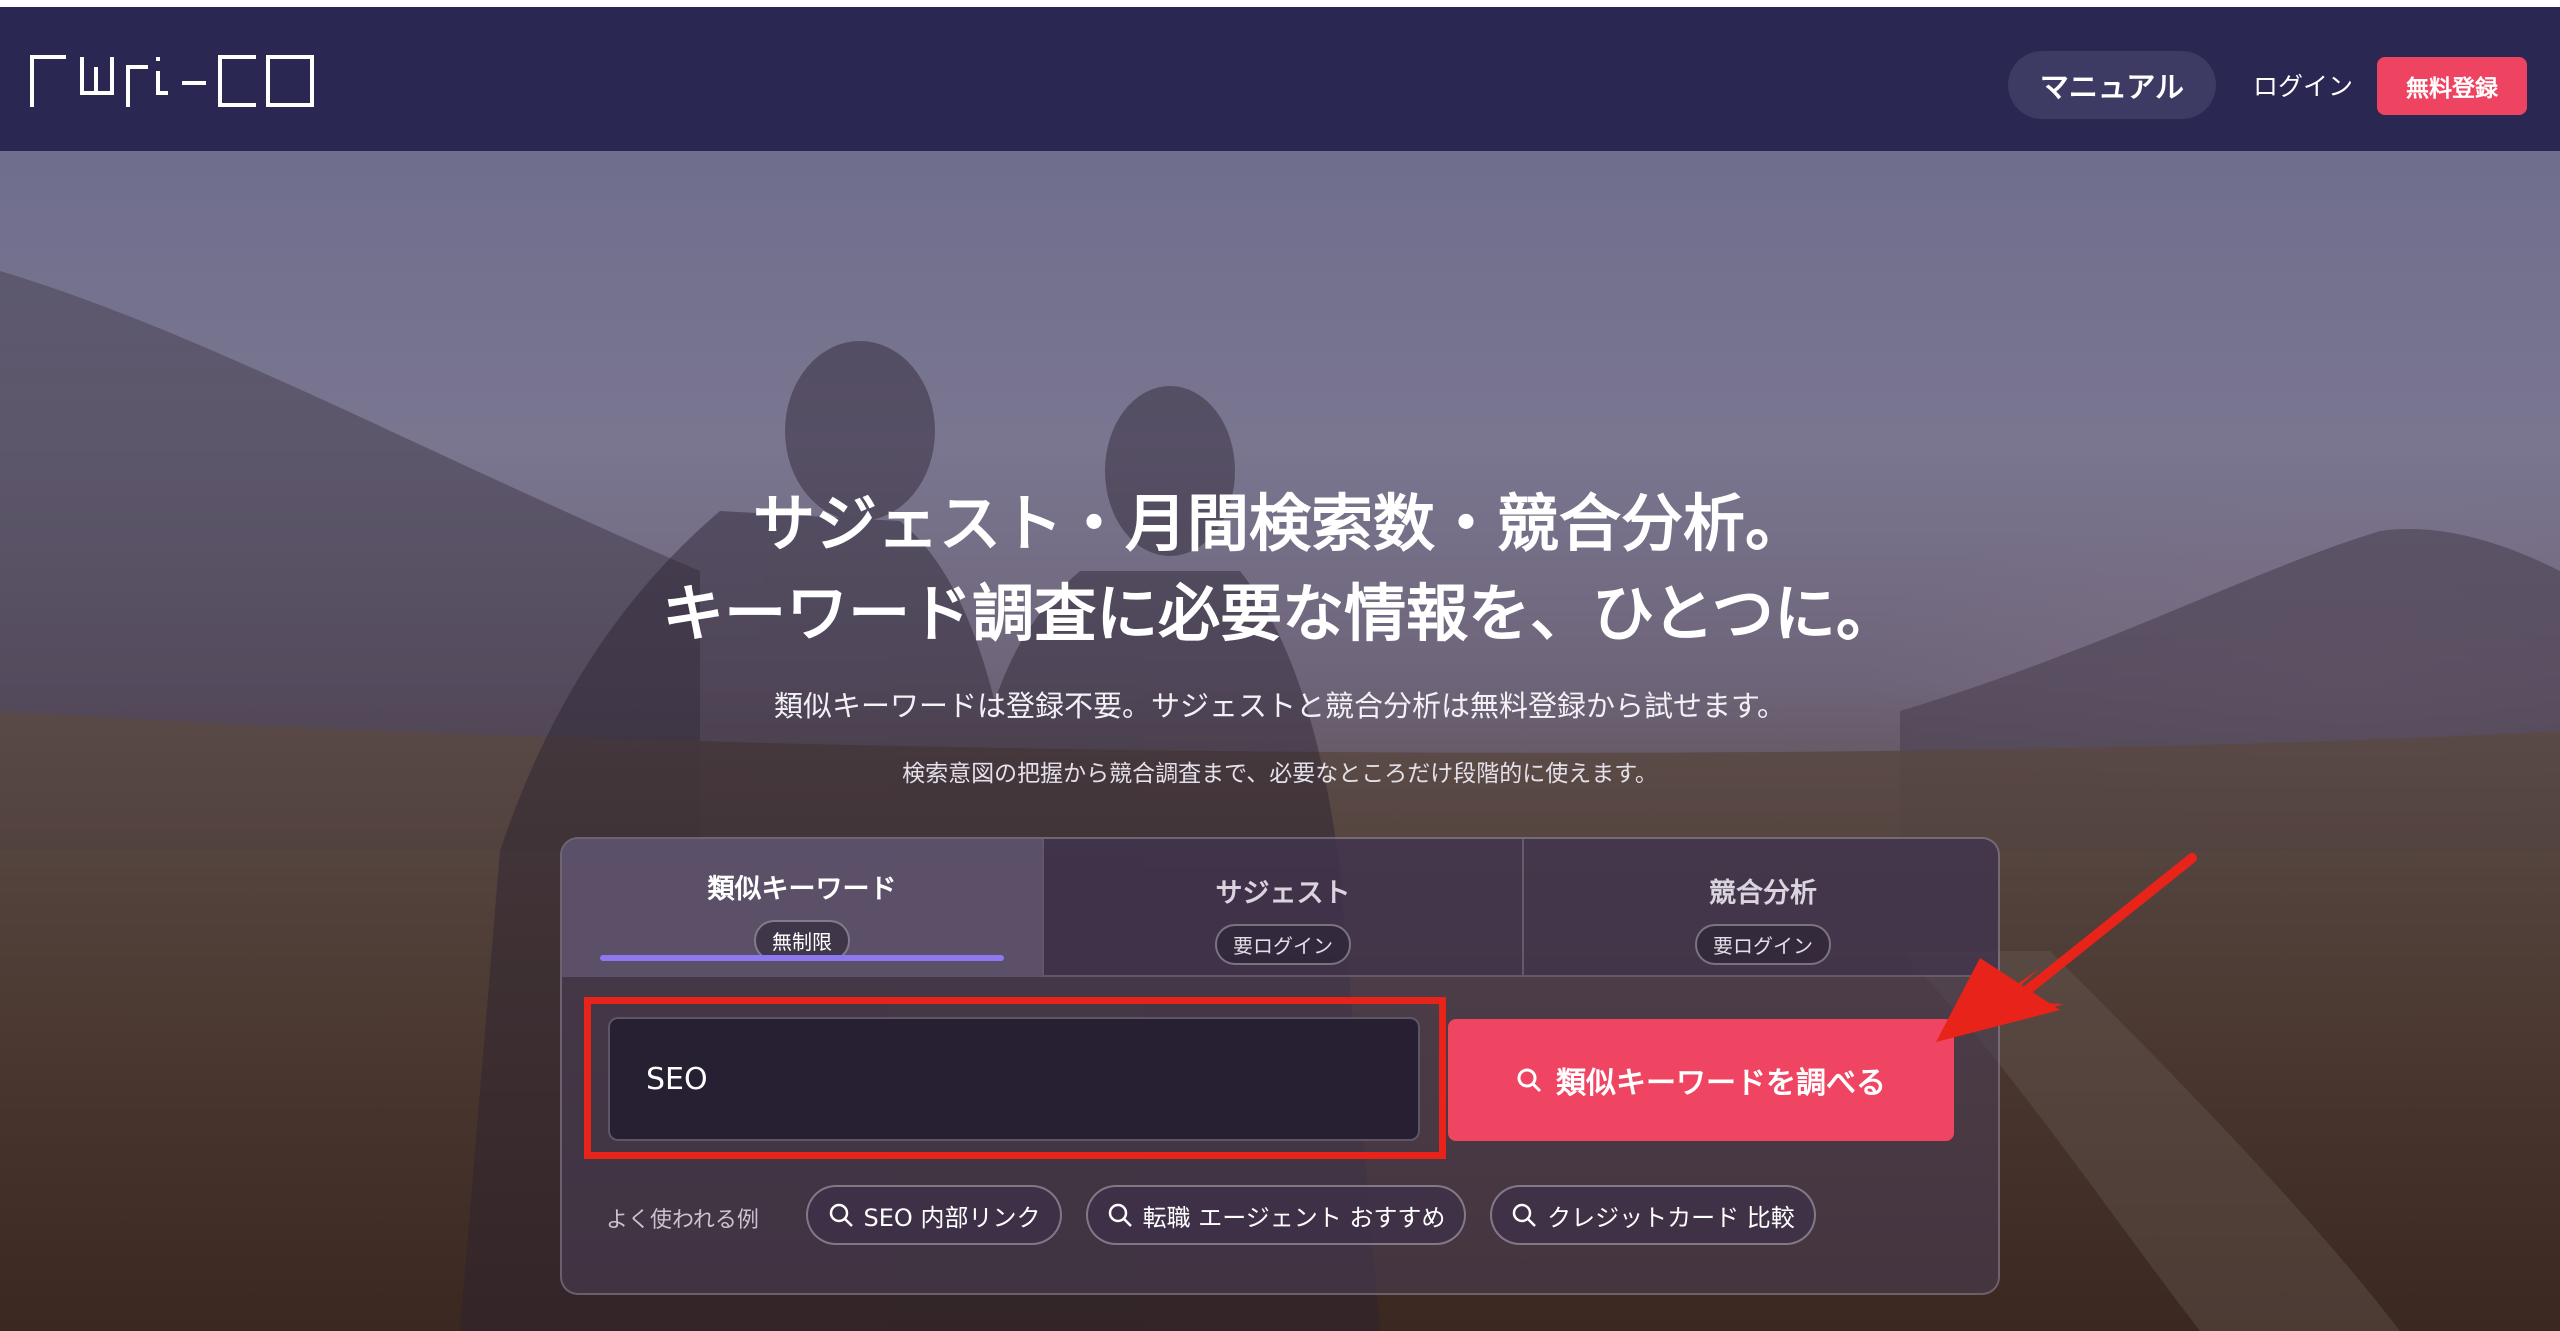 This screenshot has height=1331, width=2560. What do you see at coordinates (802, 958) in the screenshot?
I see `active-tab-indicator` at bounding box center [802, 958].